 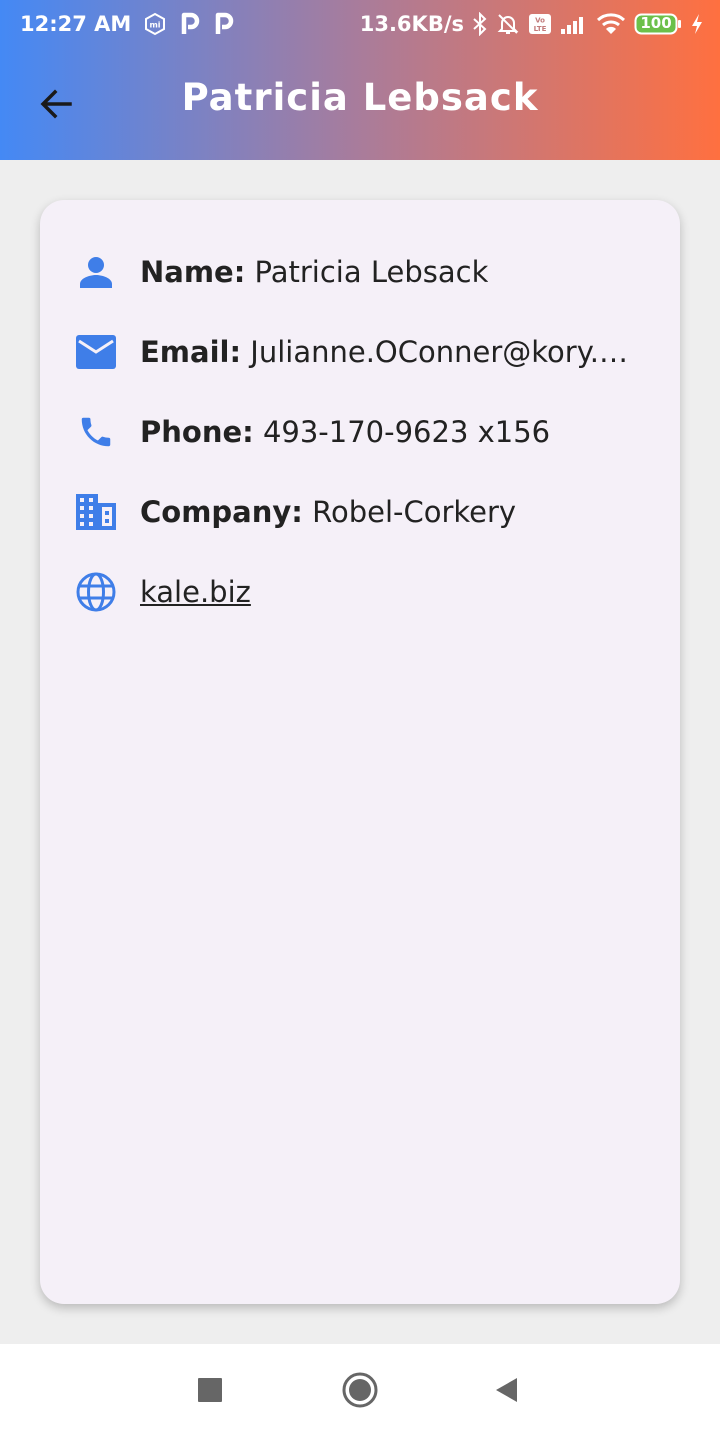 I want to click on bluetooth-icon, so click(x=480, y=24).